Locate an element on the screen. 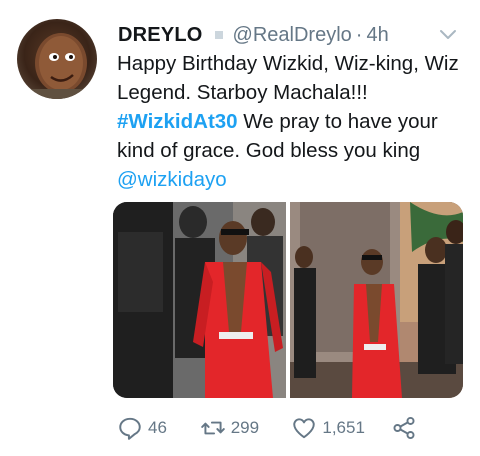 The image size is (480, 456). retweet-button: 299 is located at coordinates (246, 428).